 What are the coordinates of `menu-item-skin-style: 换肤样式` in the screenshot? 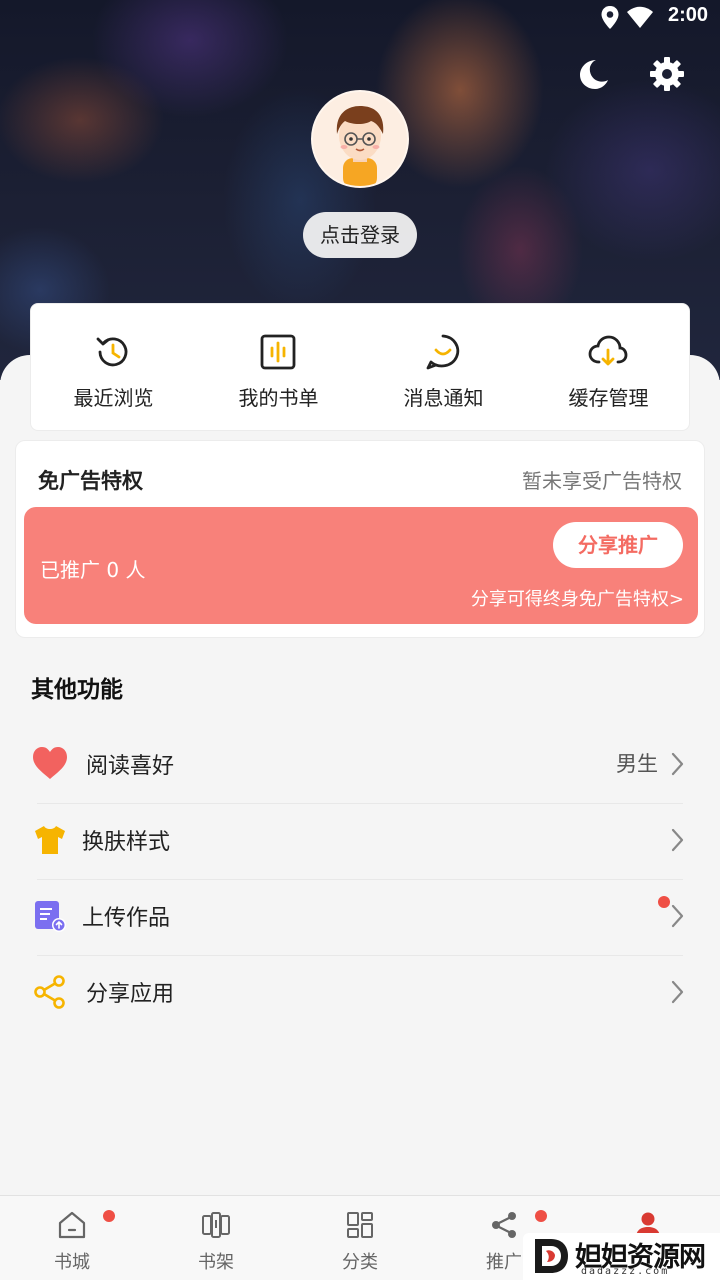 It's located at (360, 842).